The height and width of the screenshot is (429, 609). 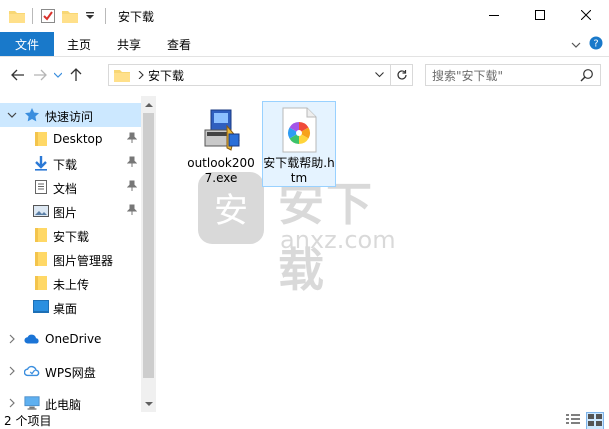 I want to click on maximize-icon, so click(x=540, y=15).